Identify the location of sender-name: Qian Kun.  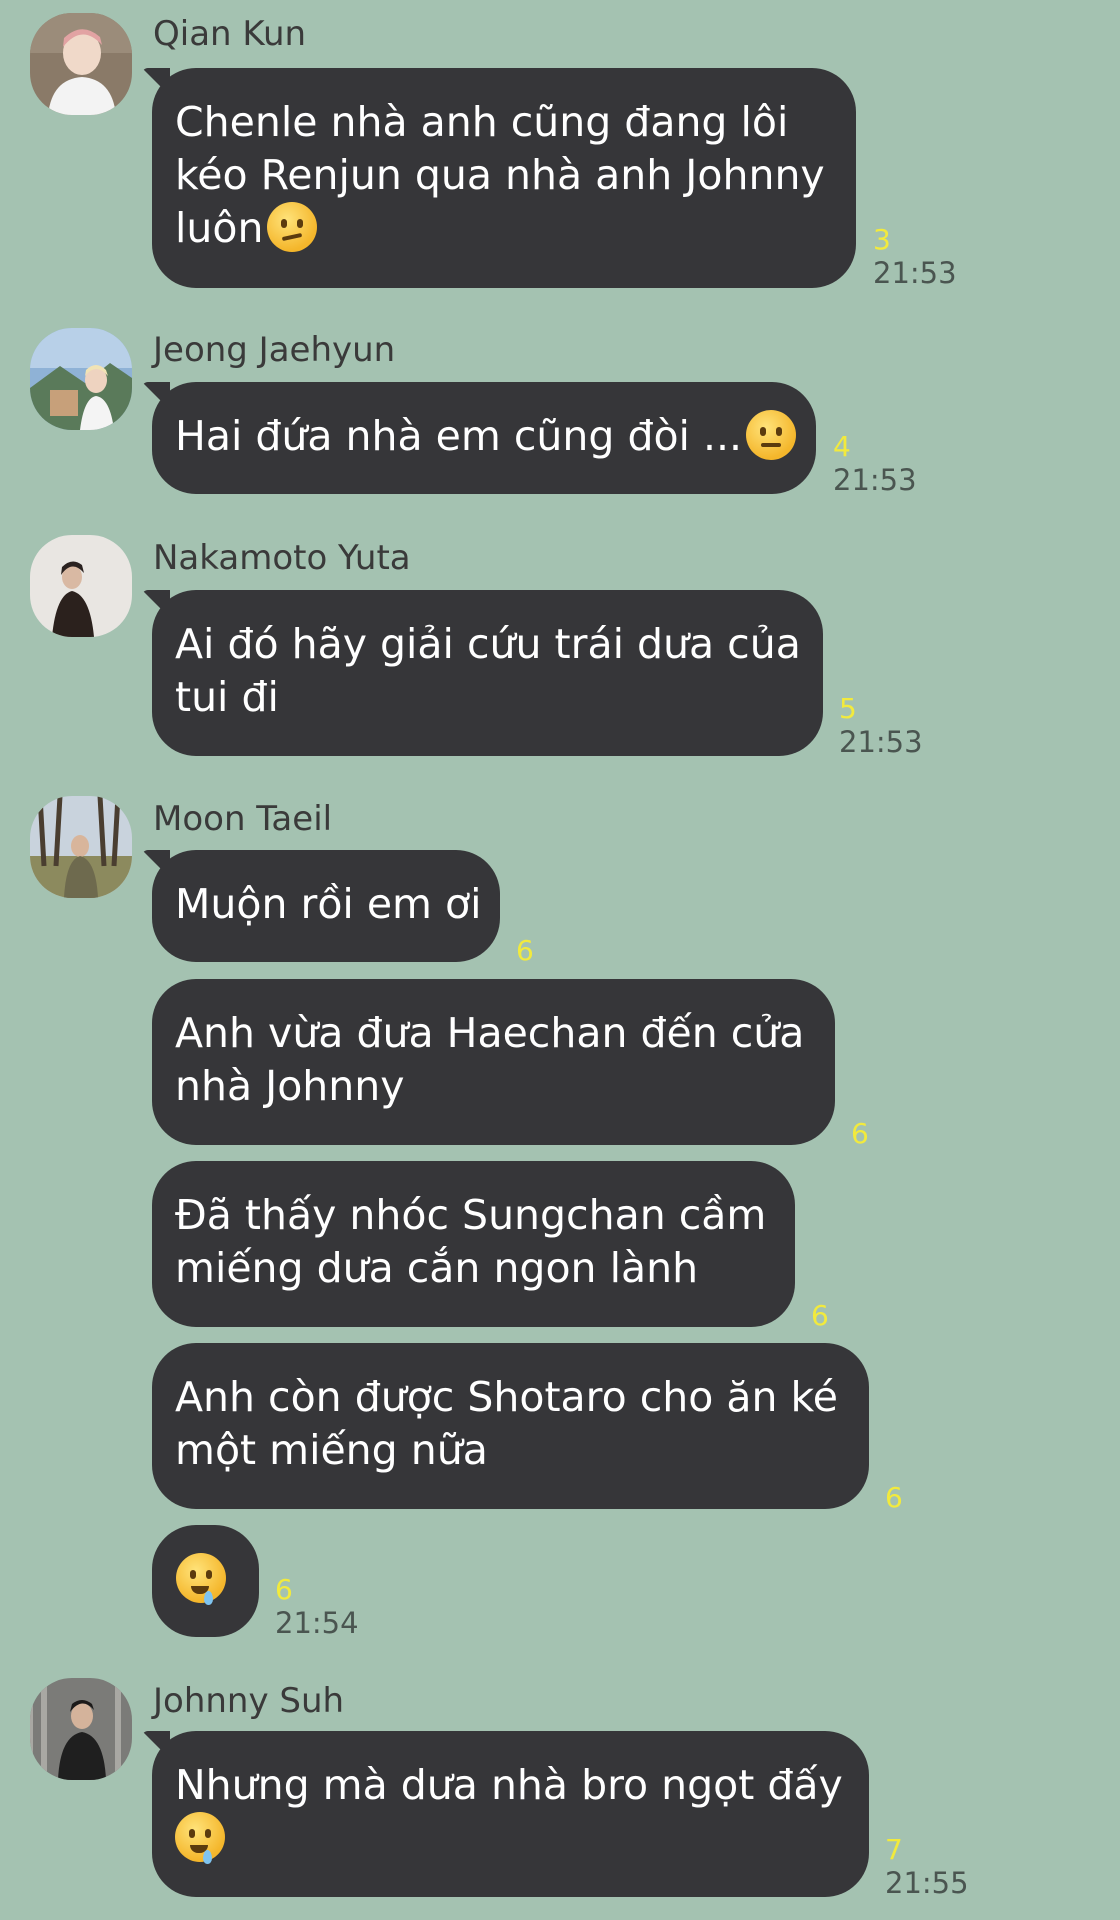
(230, 34).